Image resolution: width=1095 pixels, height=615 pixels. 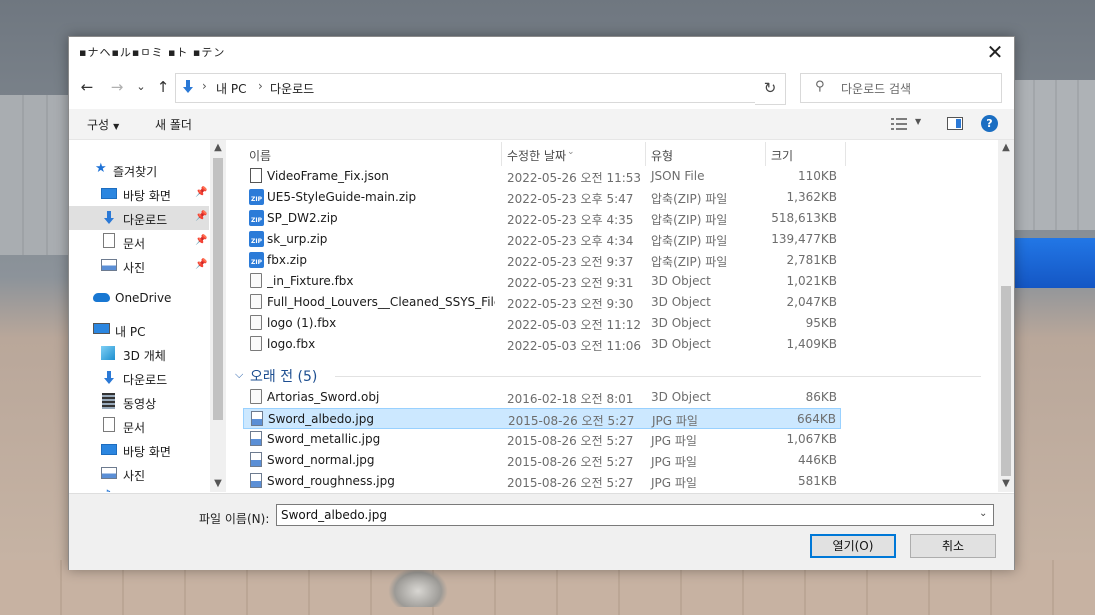 I want to click on preview-pane-icon, so click(x=955, y=123).